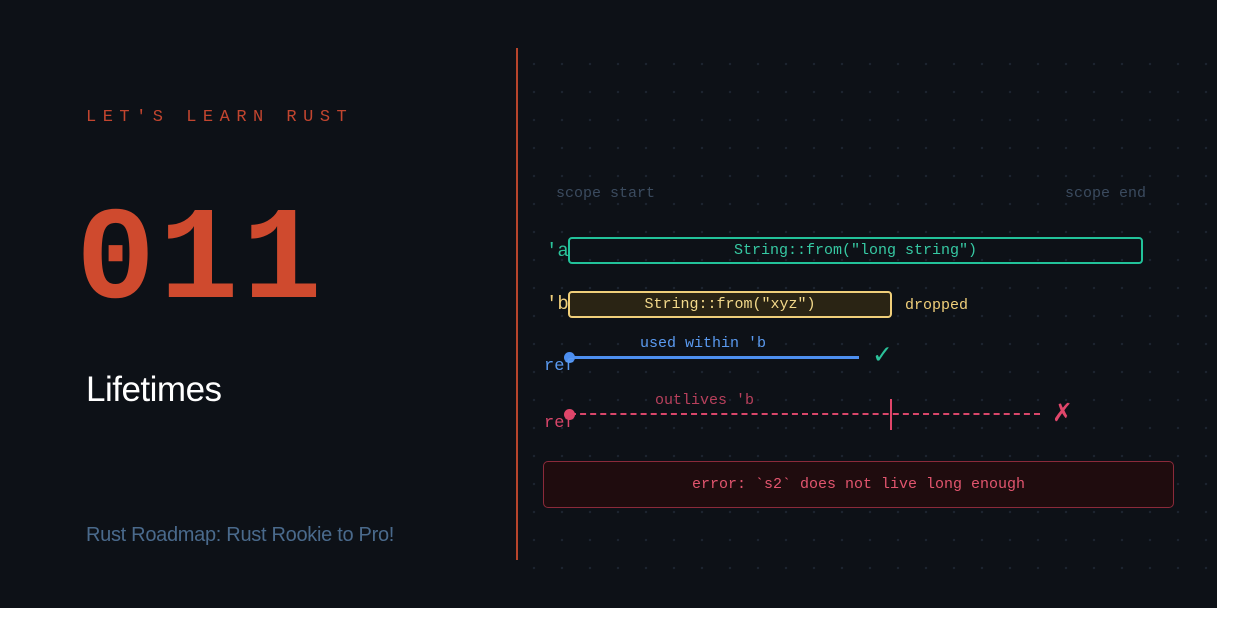 This screenshot has width=1234, height=626. I want to click on series-footer: Rust Roadmap: Rust Rookie to Pro!, so click(240, 535).